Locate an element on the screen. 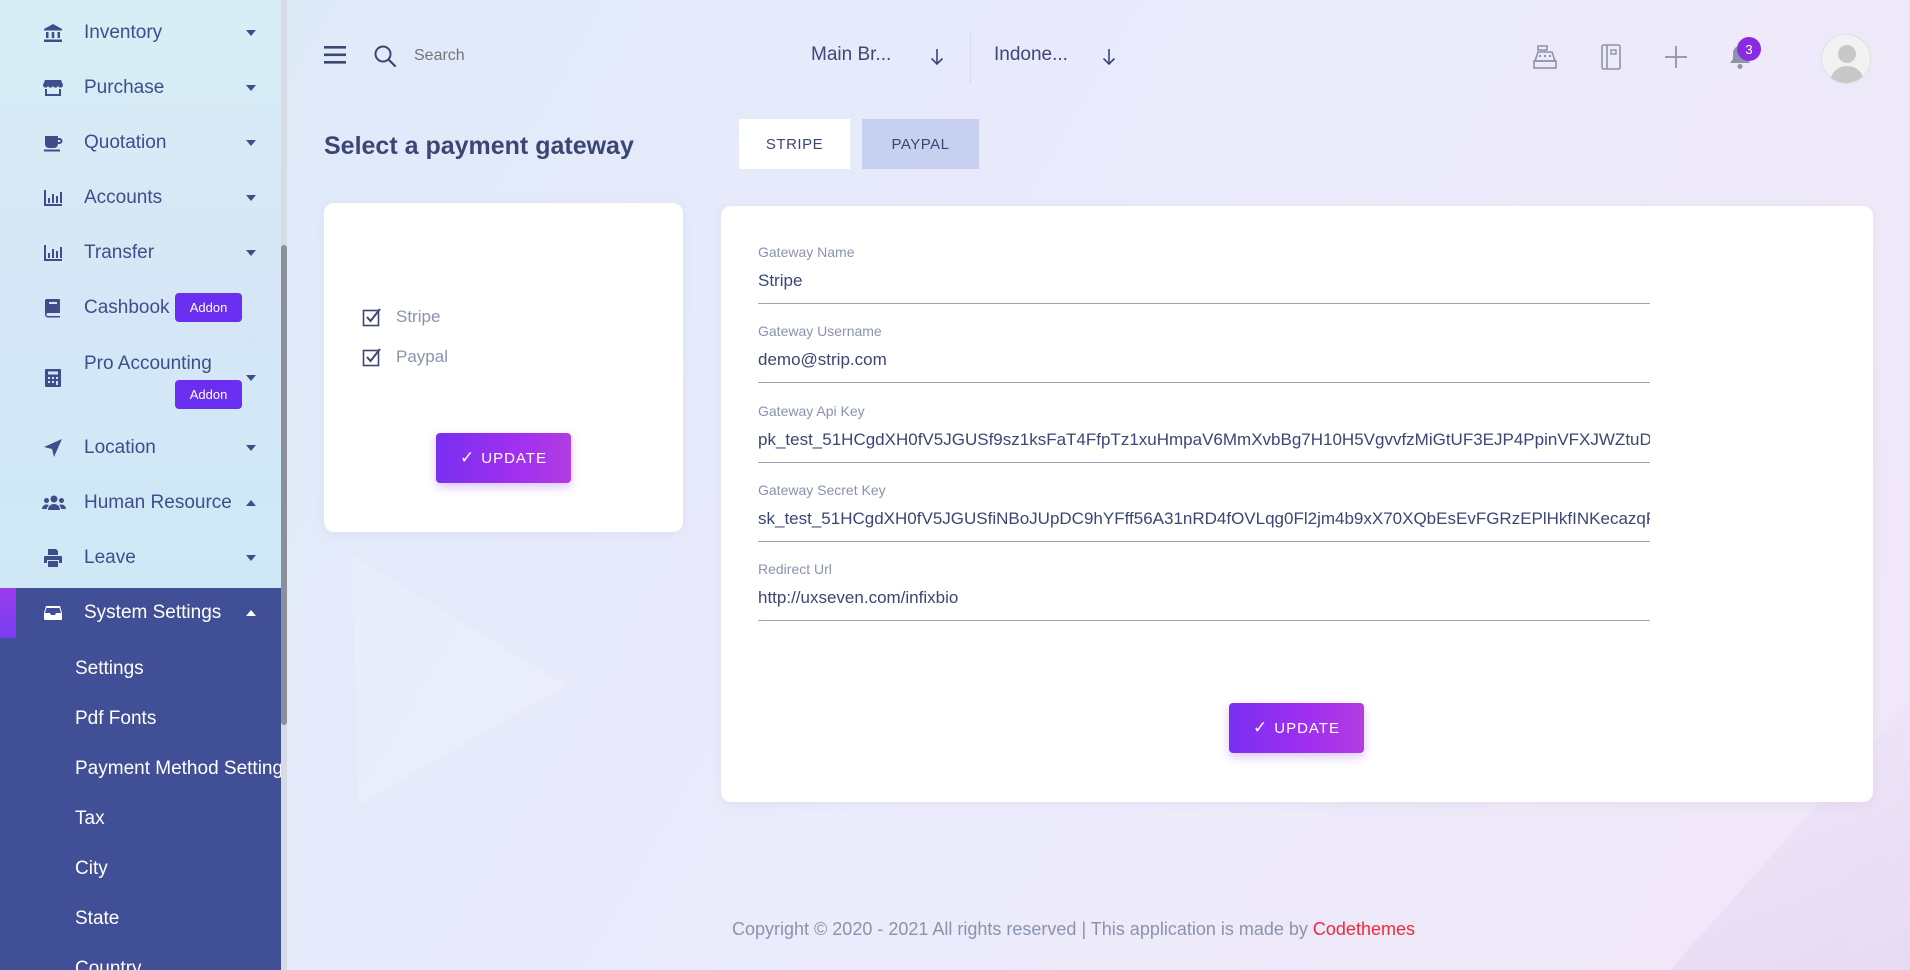 This screenshot has width=1910, height=970. submenu-item-tax: Tax is located at coordinates (90, 819).